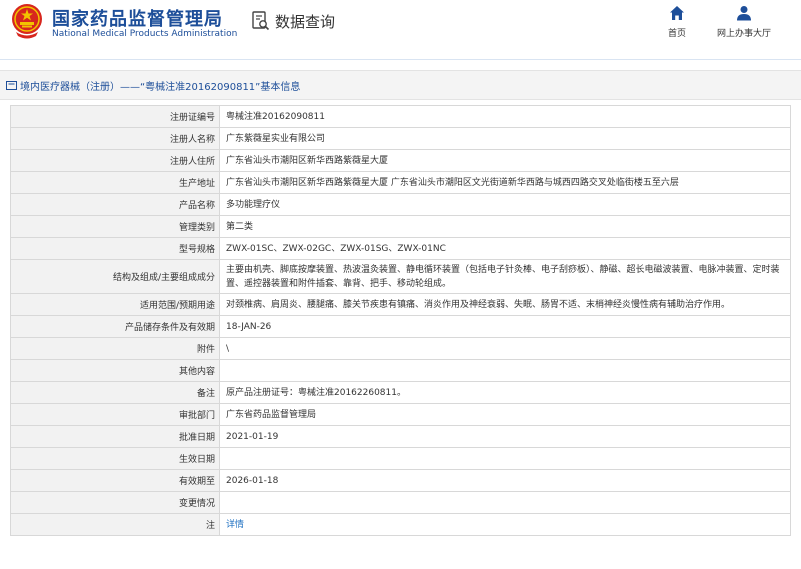 This screenshot has height=569, width=801. I want to click on row-label: 注册证编号, so click(115, 116).